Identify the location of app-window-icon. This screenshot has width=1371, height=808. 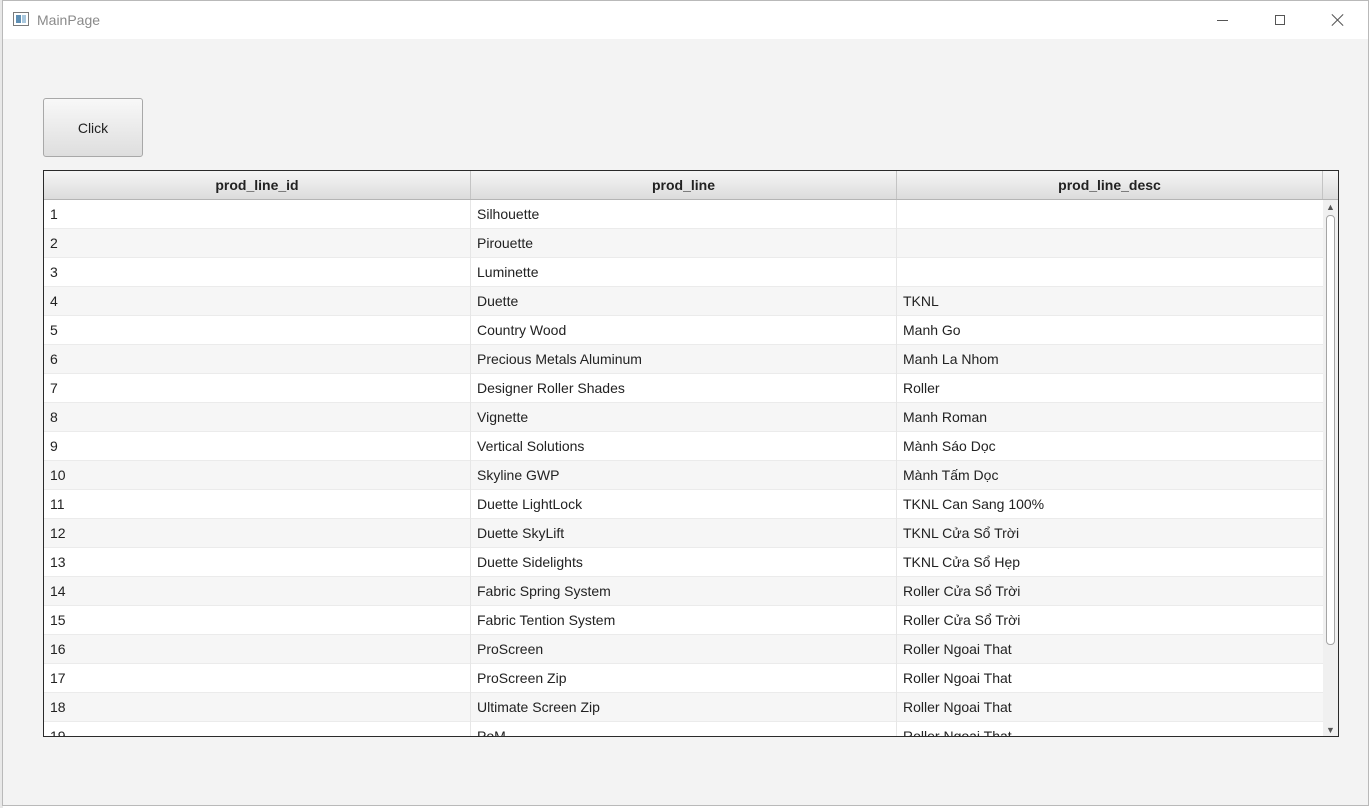
(21, 19).